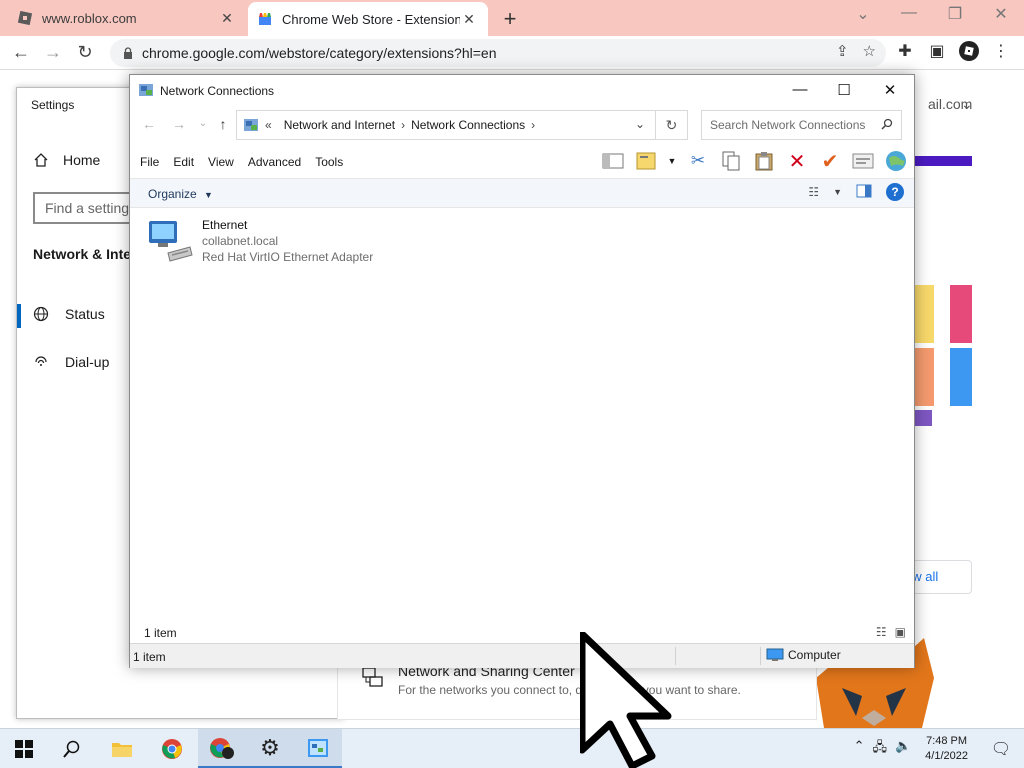 The height and width of the screenshot is (768, 1024). Describe the element at coordinates (946, 749) in the screenshot. I see `clock: 7:48 PM 4/1/2022` at that location.